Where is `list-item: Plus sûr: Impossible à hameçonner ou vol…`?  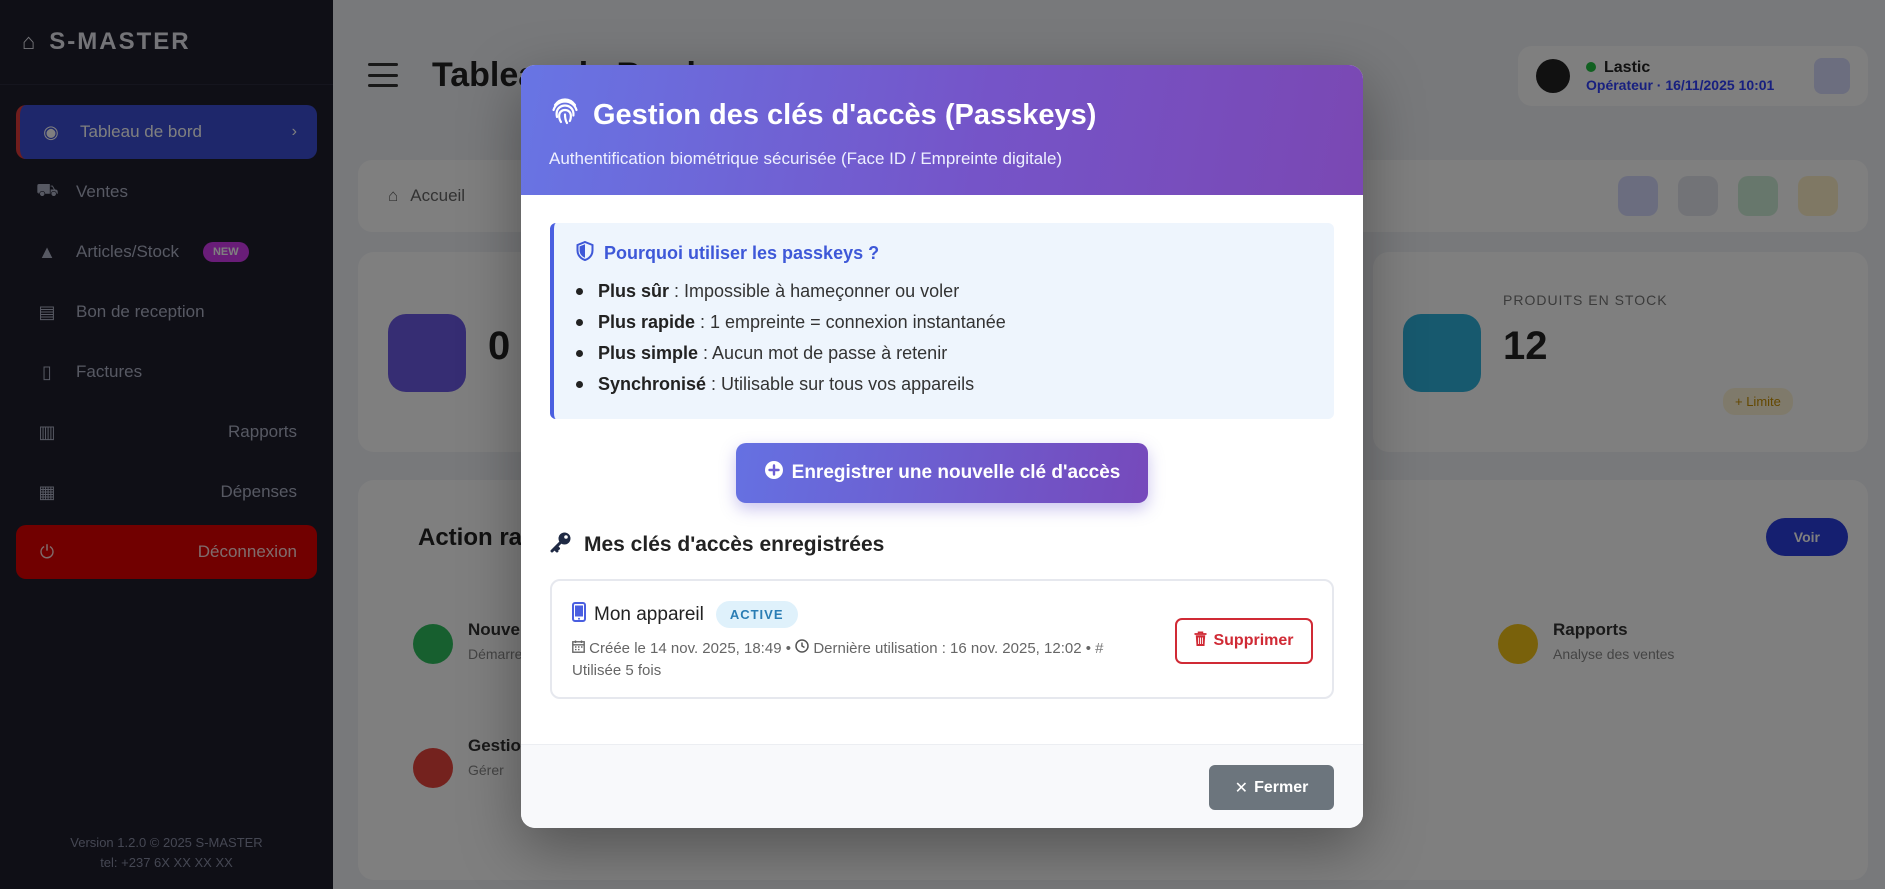 list-item: Plus sûr: Impossible à hameçonner ou vol… is located at coordinates (944, 291).